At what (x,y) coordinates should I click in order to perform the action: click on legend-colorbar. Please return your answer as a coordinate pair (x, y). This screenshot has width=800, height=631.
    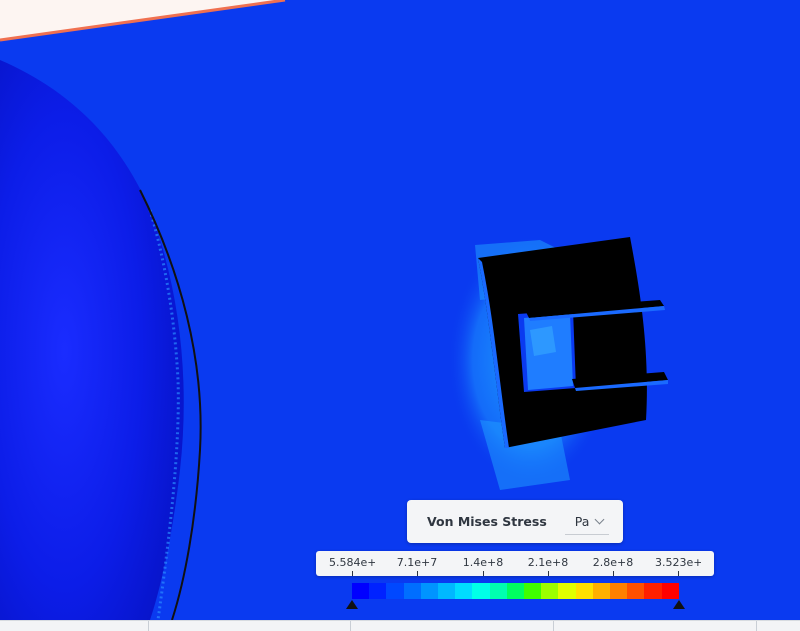
    Looking at the image, I should click on (515, 591).